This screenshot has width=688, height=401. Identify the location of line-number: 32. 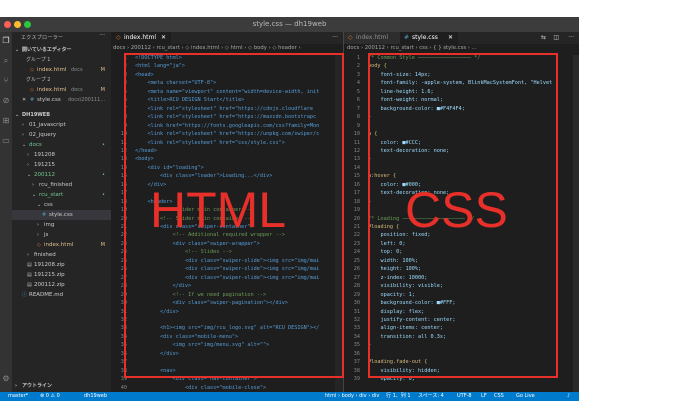
(356, 319).